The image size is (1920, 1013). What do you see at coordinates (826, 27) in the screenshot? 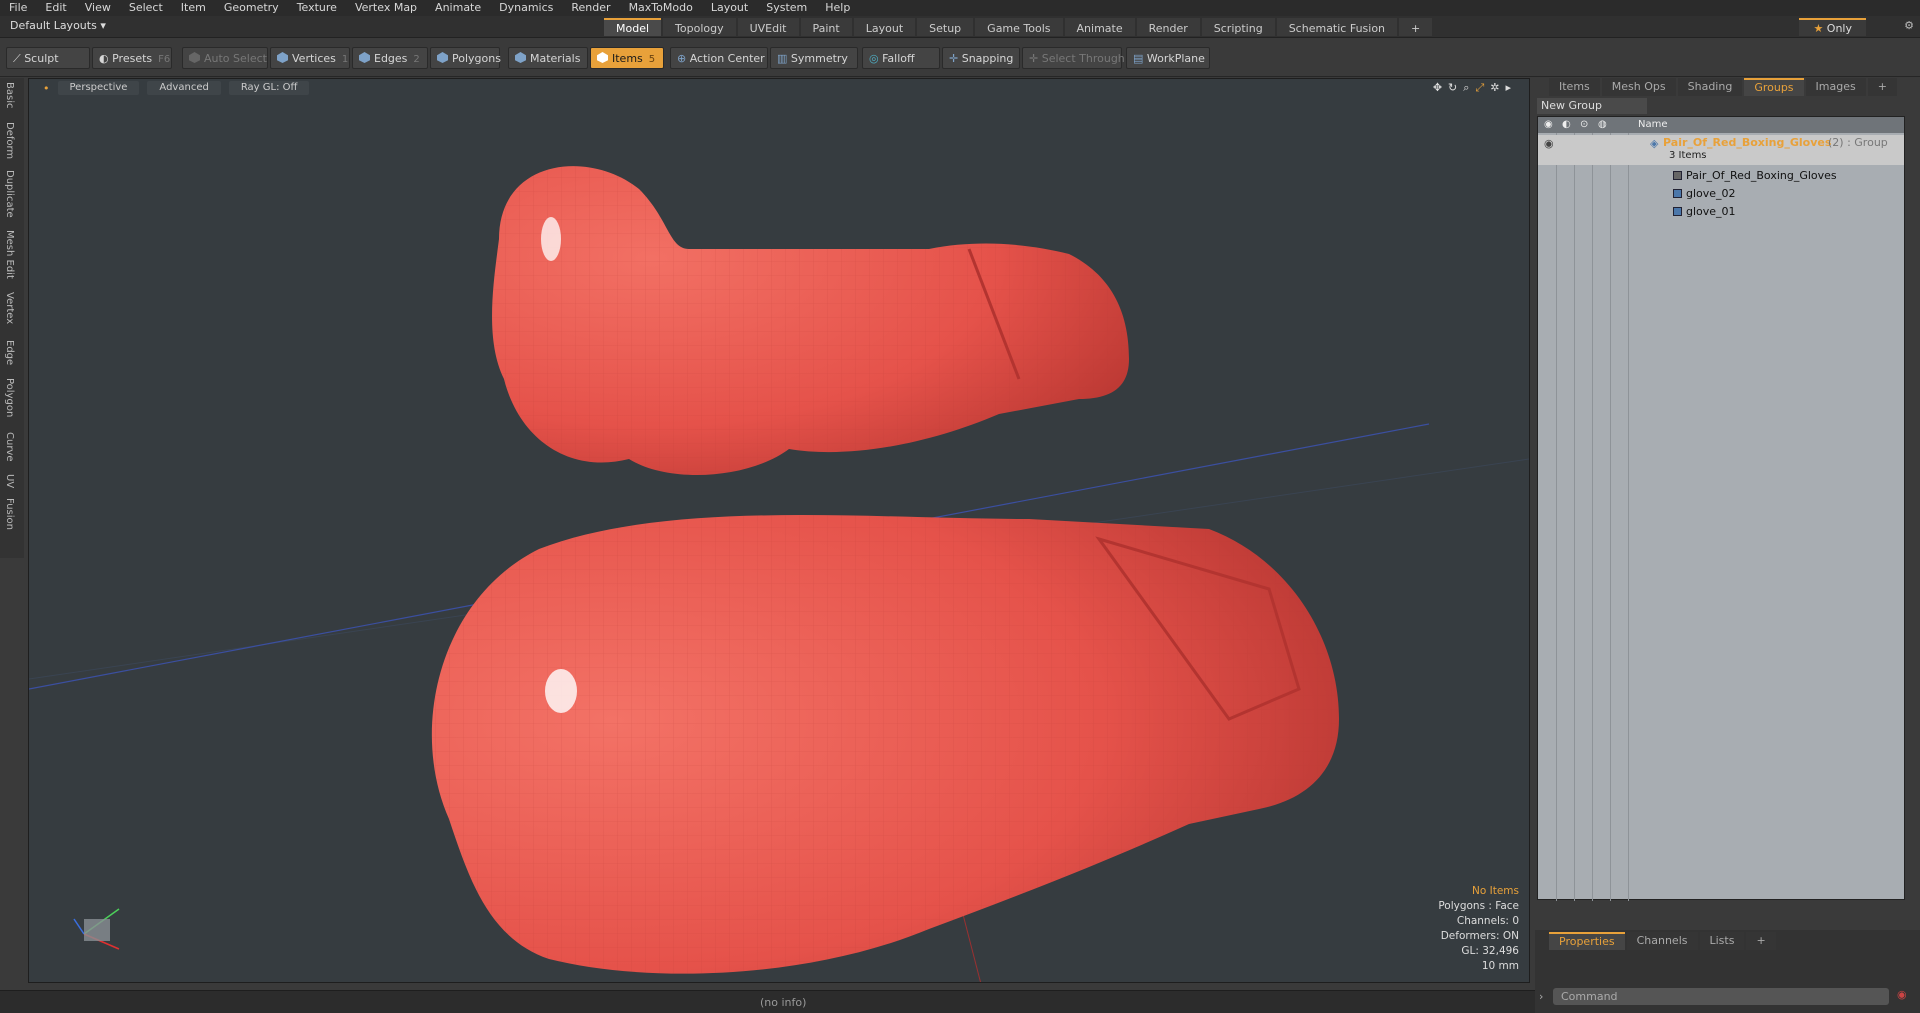
I see `tab-paint: Paint` at bounding box center [826, 27].